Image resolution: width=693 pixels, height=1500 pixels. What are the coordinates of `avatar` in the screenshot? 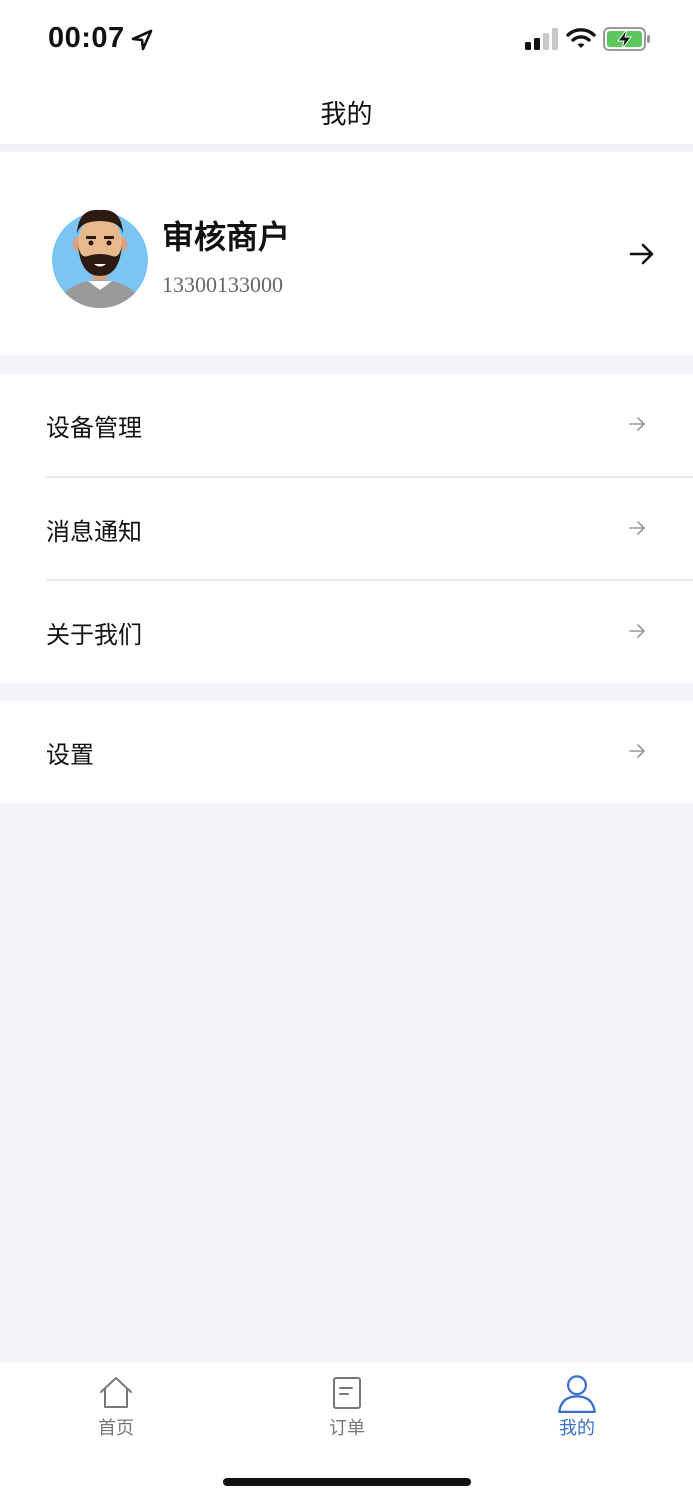 It's located at (100, 258).